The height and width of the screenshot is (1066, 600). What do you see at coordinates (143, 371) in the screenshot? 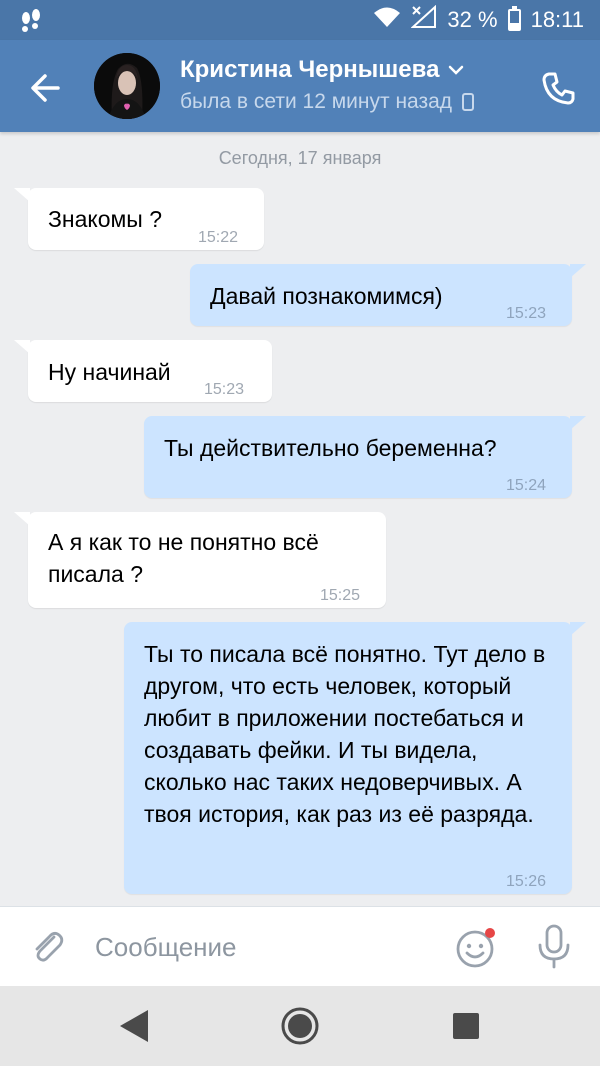
I see `message-bubble-incoming: Ну начинай 15:23` at bounding box center [143, 371].